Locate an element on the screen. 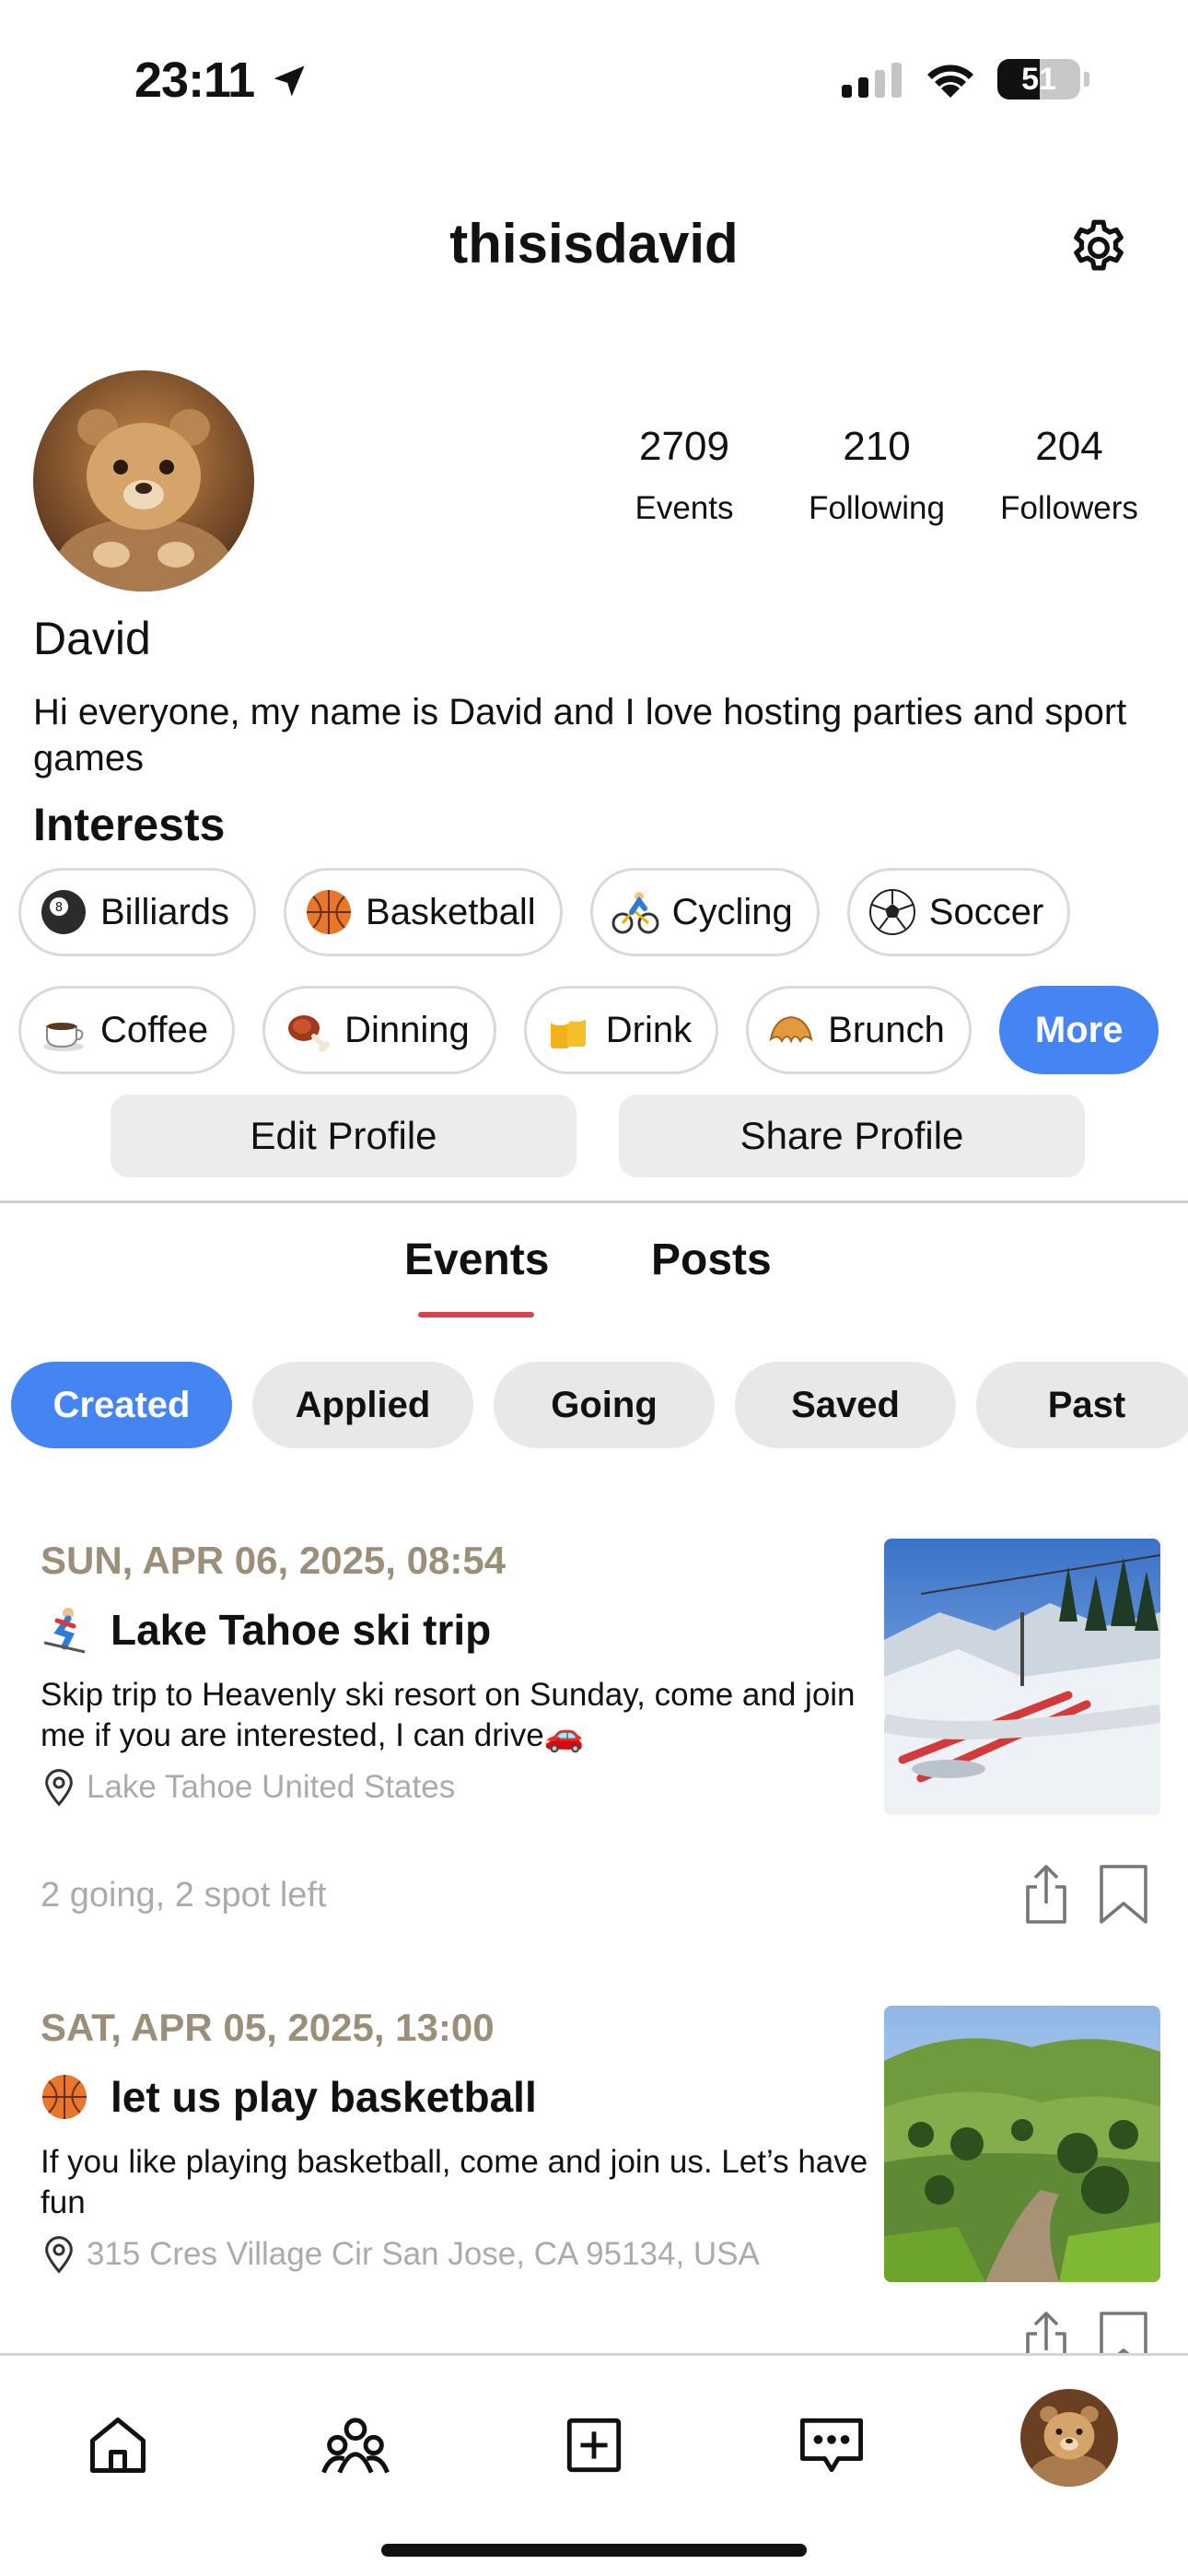  nav-home is located at coordinates (117, 2445).